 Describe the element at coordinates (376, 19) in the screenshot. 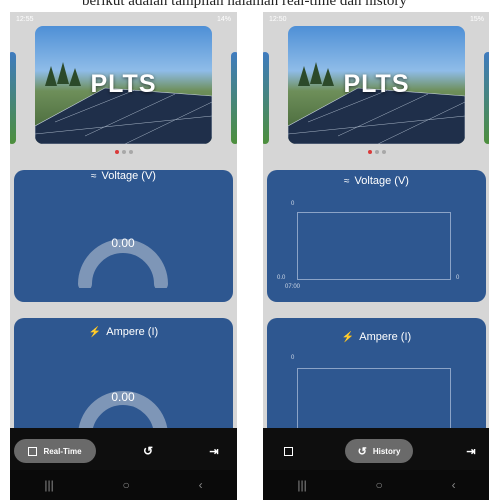

I see `status-bar: 12:50 15%` at that location.